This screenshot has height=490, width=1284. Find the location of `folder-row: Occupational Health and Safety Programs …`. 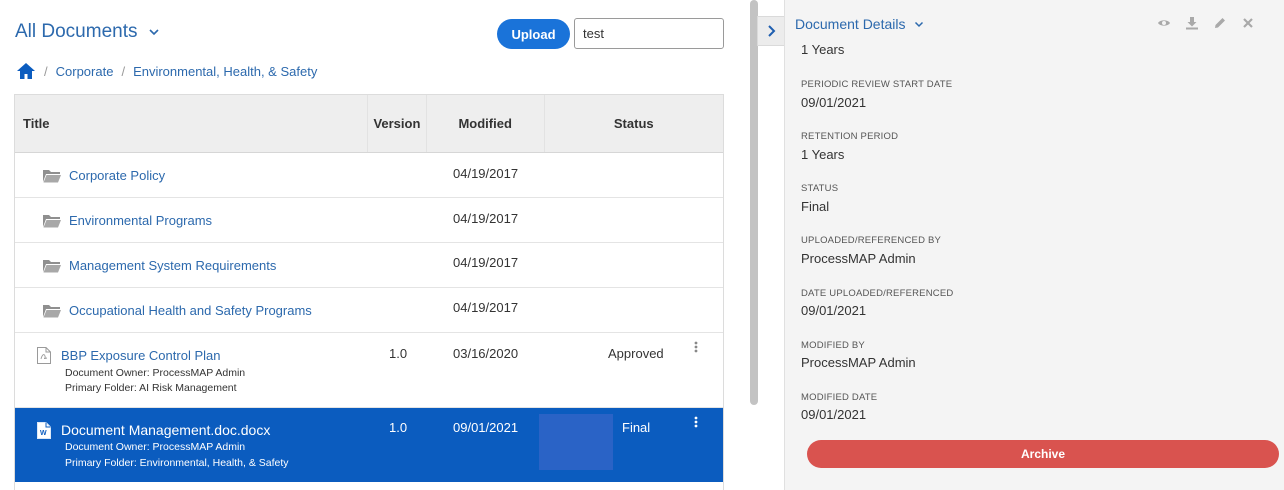

folder-row: Occupational Health and Safety Programs … is located at coordinates (369, 310).